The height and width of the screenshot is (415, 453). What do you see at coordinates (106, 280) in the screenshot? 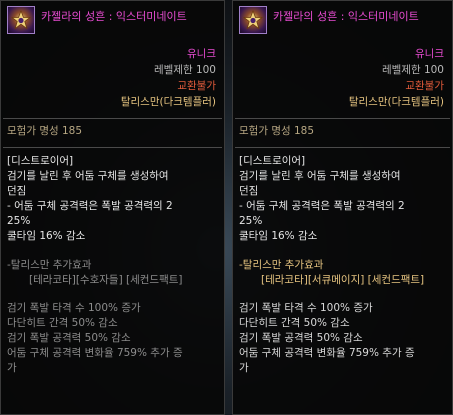
I see `talisman-runes: [테라코타][수호자들] [세컨드팩트]` at bounding box center [106, 280].